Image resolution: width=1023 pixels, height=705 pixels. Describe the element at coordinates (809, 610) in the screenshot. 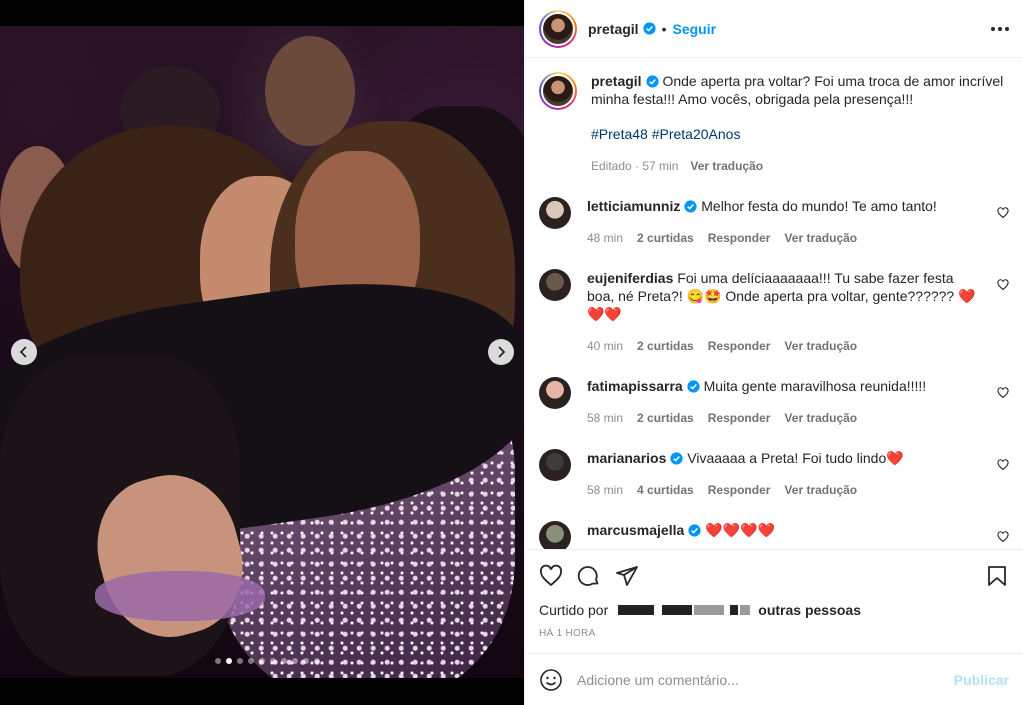

I see `likes-others-link: outras pessoas` at that location.